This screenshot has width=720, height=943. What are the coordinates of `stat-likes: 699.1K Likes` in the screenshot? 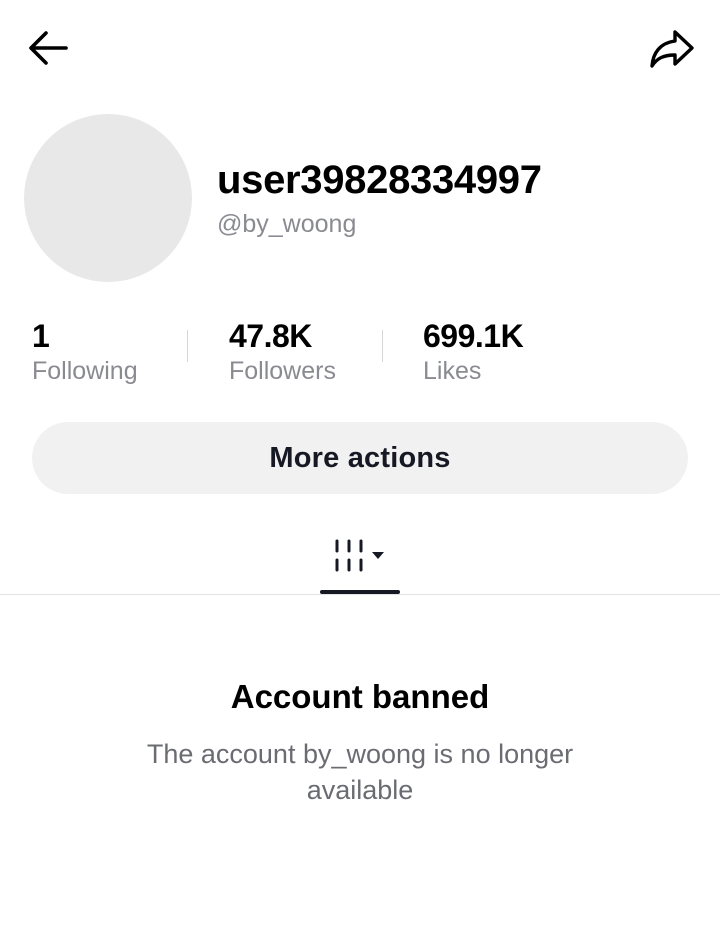 It's located at (473, 351).